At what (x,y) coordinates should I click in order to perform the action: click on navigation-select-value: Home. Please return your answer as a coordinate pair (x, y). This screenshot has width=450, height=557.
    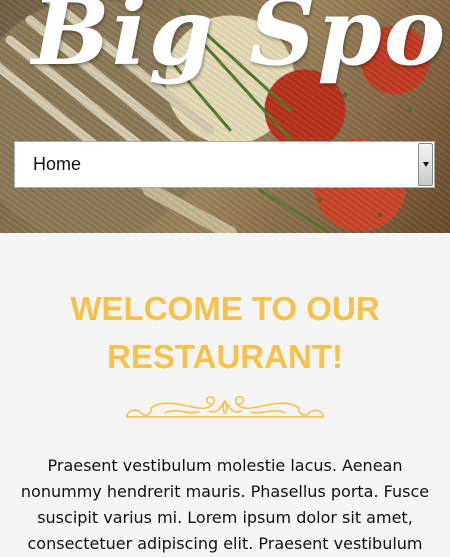
    Looking at the image, I should click on (57, 164).